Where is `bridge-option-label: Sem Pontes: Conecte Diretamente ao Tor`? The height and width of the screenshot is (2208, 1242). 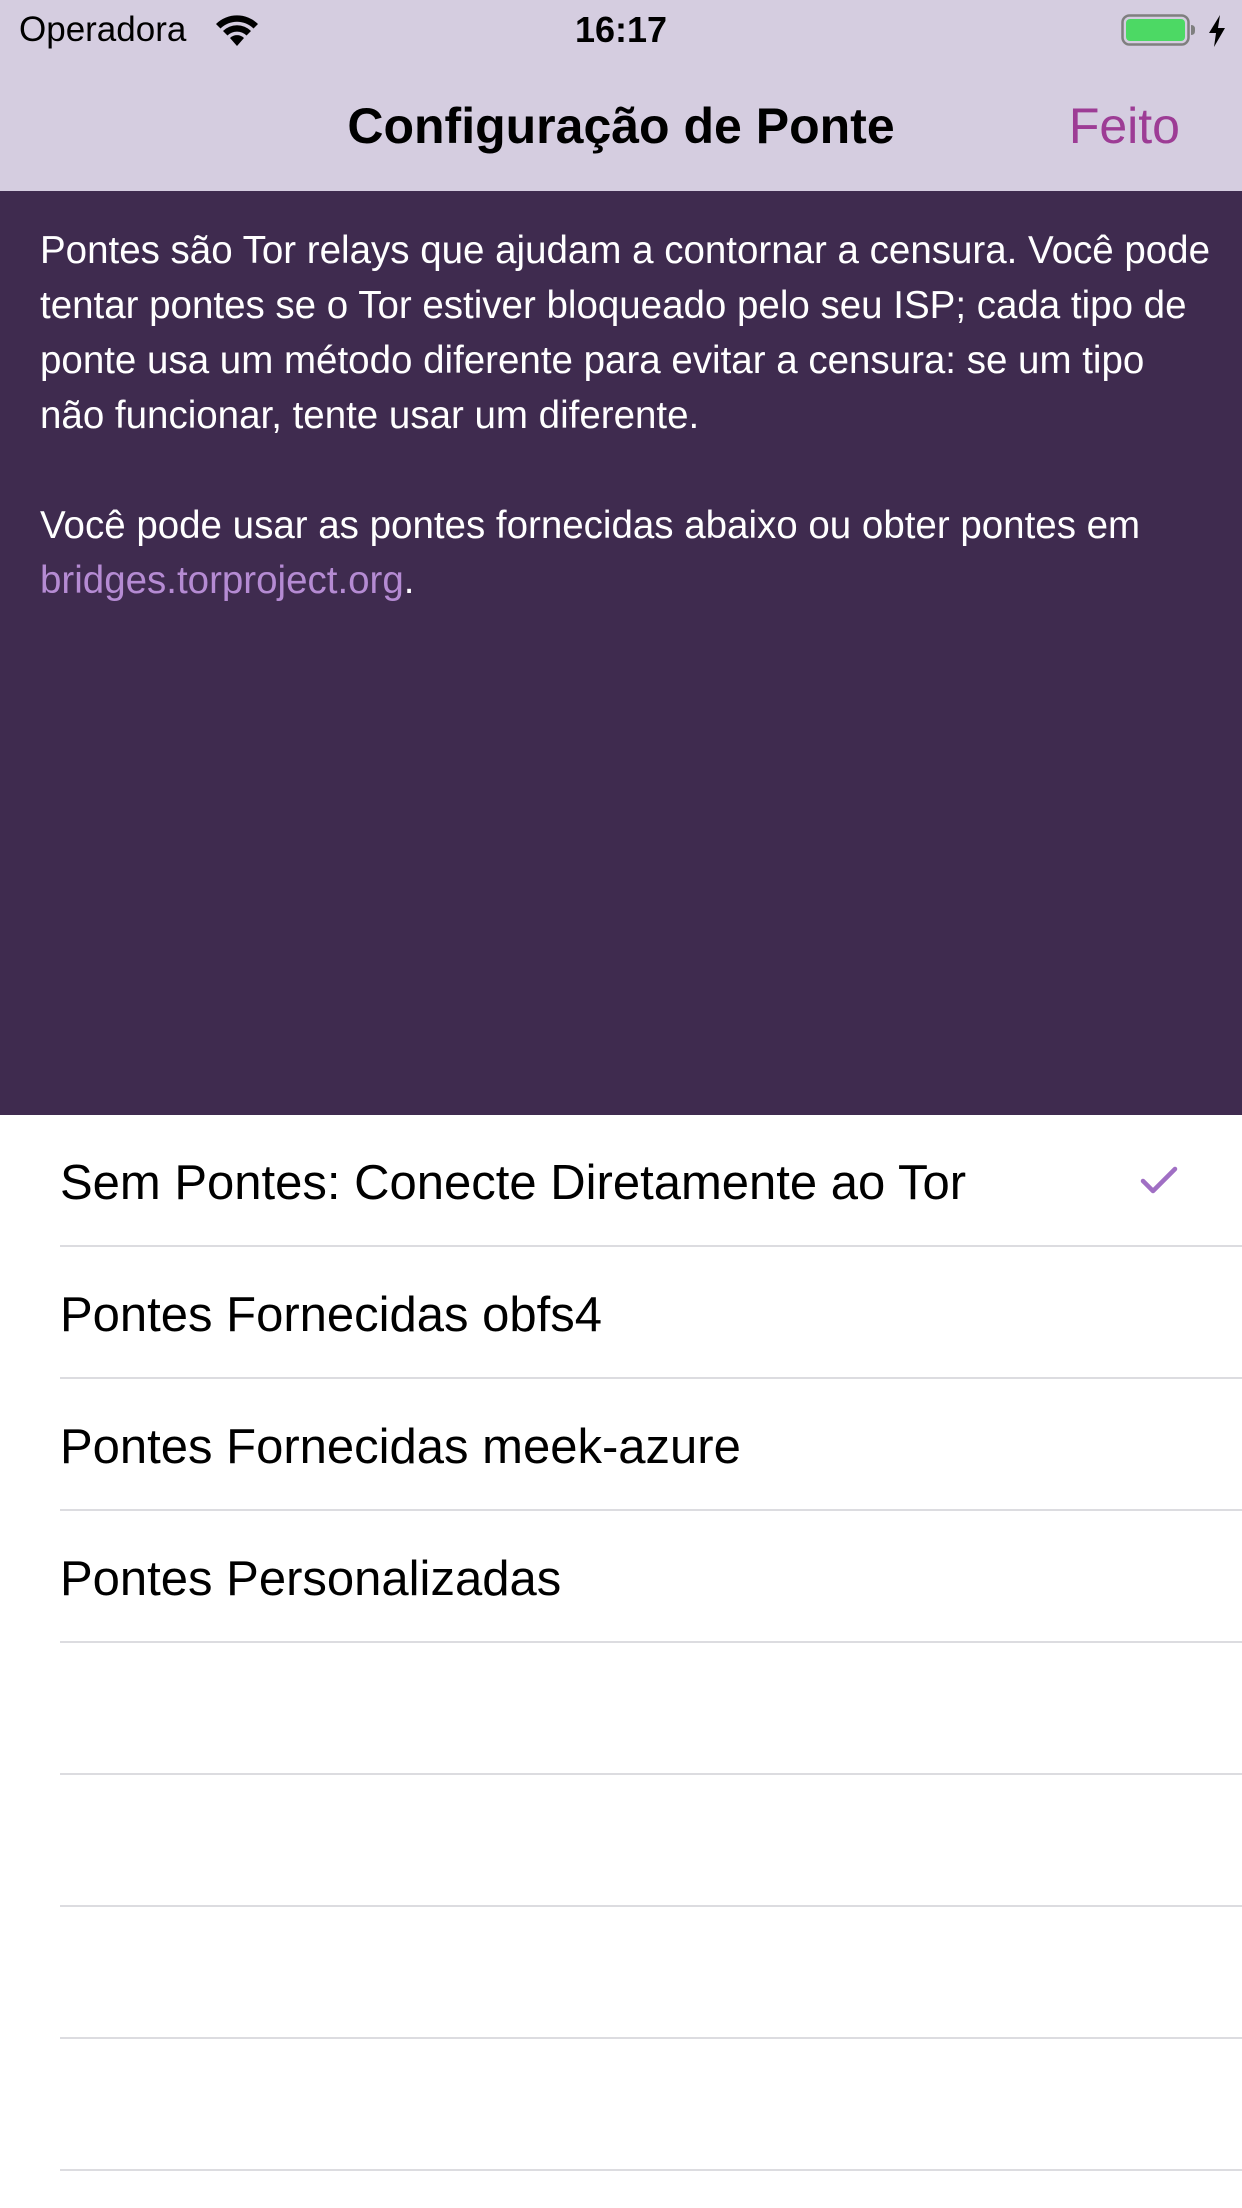
bridge-option-label: Sem Pontes: Conecte Diretamente ao Tor is located at coordinates (513, 1183).